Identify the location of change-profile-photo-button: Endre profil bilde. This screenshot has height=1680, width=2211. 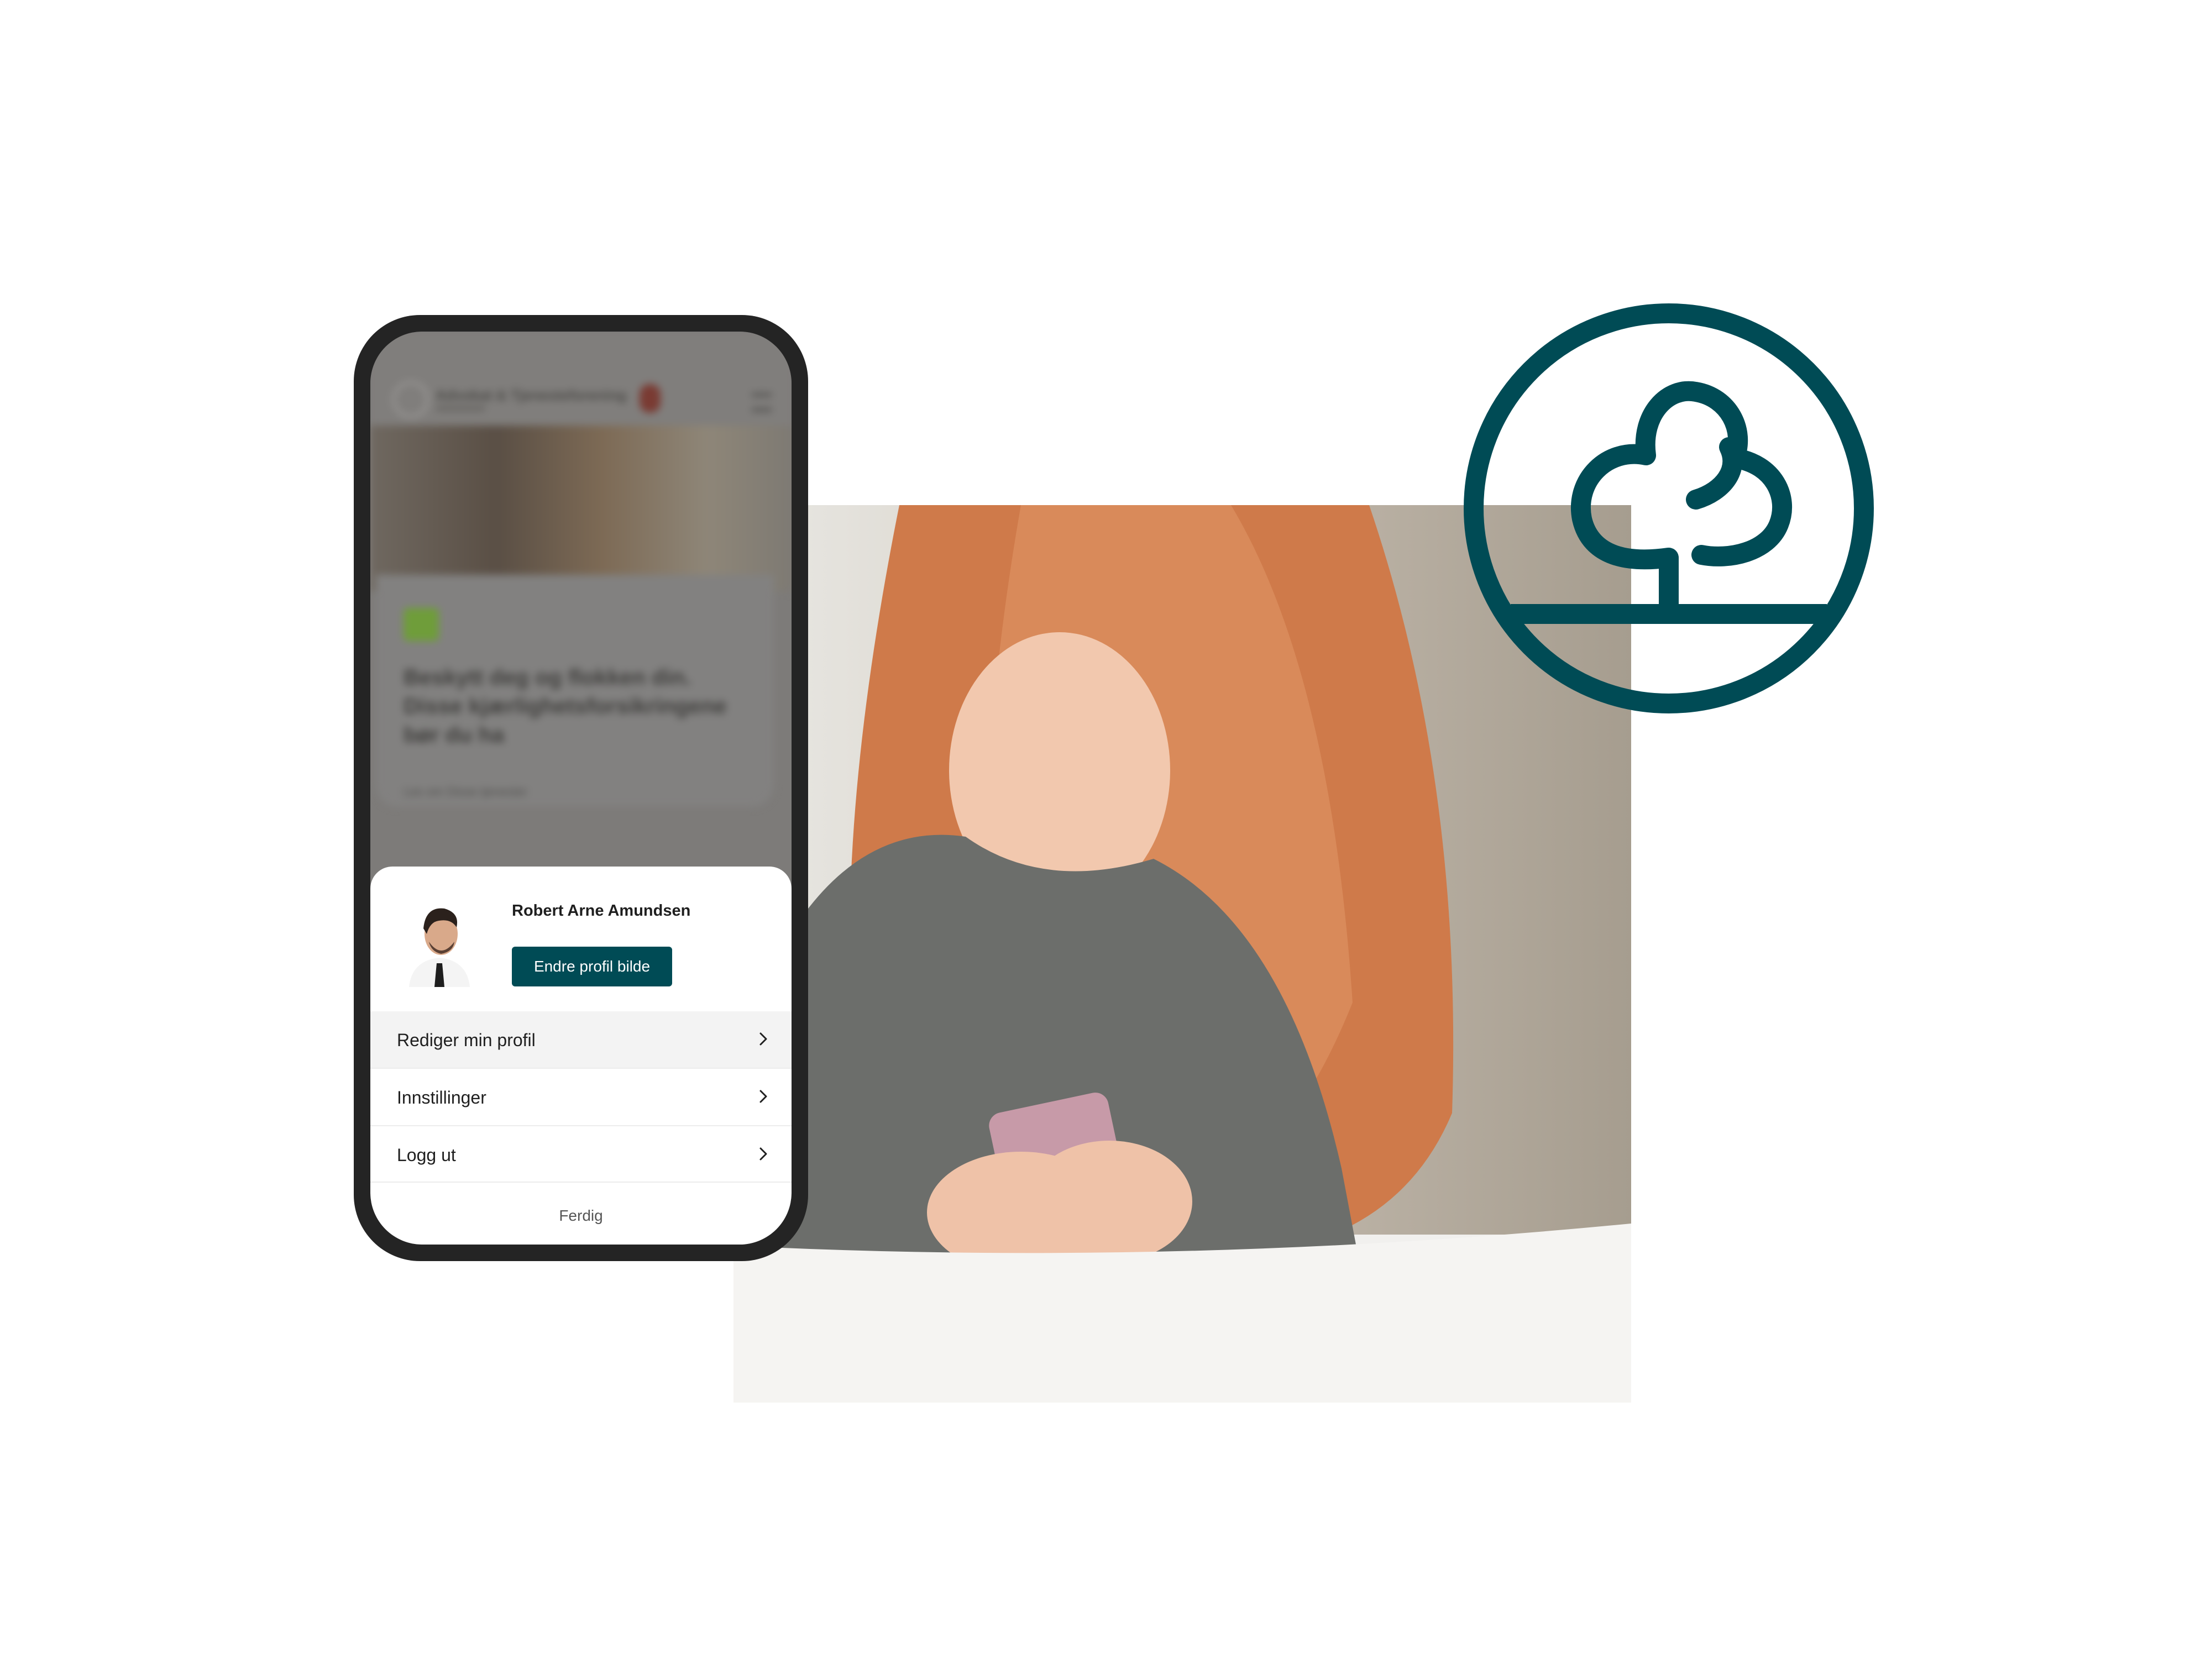
(592, 967).